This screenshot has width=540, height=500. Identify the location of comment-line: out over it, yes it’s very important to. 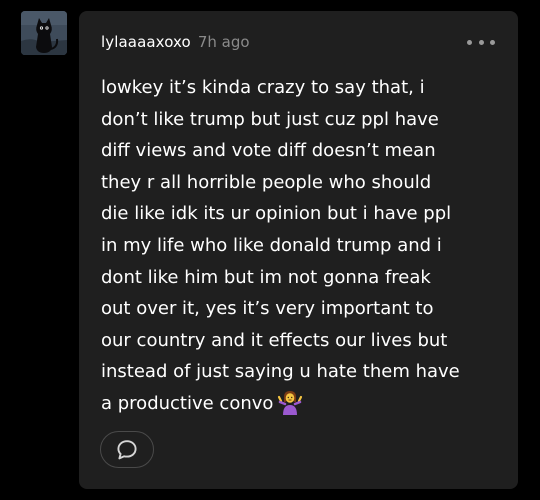
(267, 309).